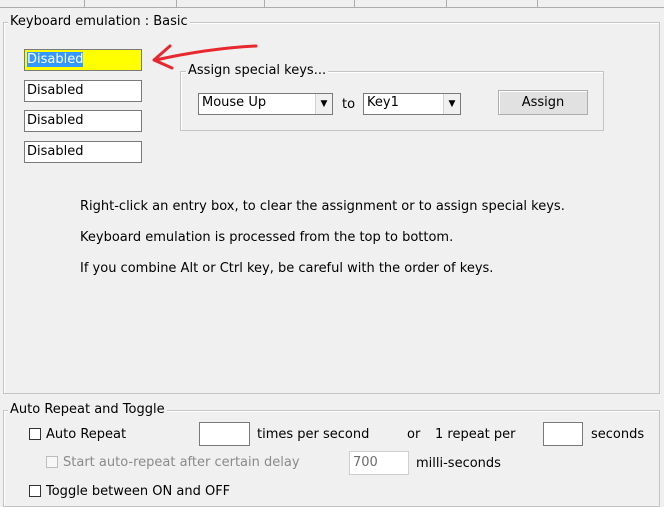  Describe the element at coordinates (618, 434) in the screenshot. I see `seconds-label: seconds` at that location.